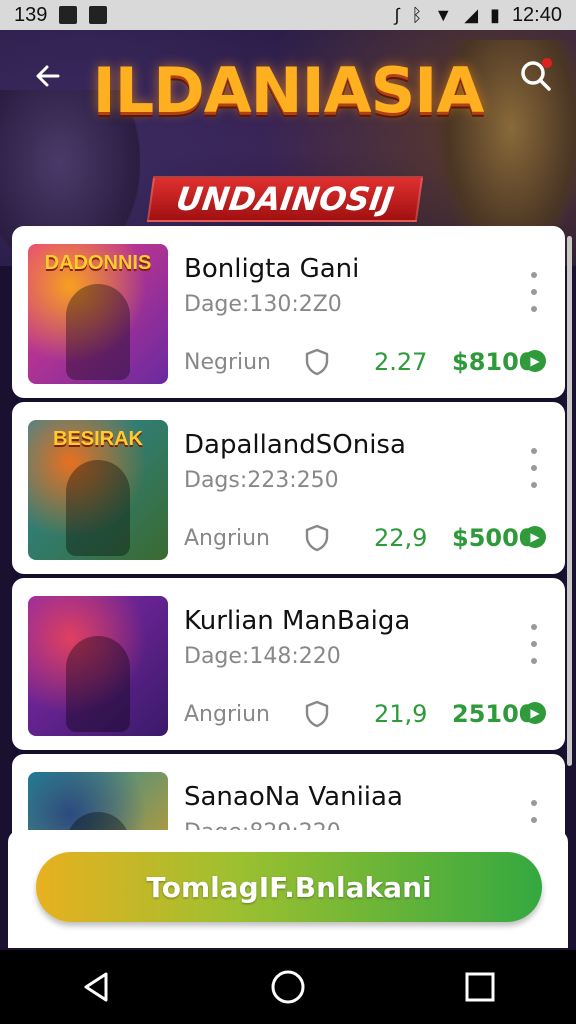 This screenshot has width=576, height=1024. What do you see at coordinates (285, 199) in the screenshot?
I see `banner-subtitle: UNDAINOSIJ` at bounding box center [285, 199].